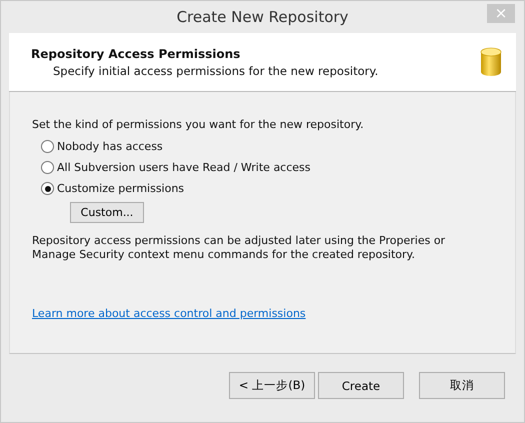  What do you see at coordinates (361, 385) in the screenshot?
I see `create-button: Create` at bounding box center [361, 385].